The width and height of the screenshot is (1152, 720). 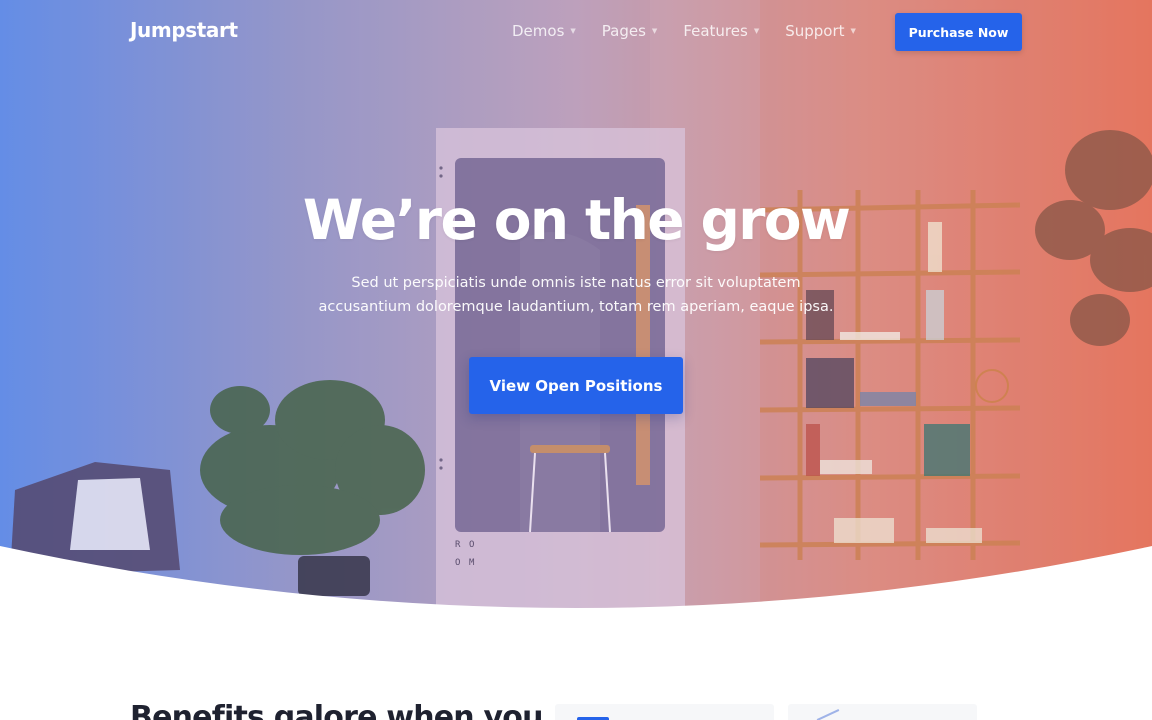 What do you see at coordinates (576, 220) in the screenshot?
I see `hero-title: We’re on the grow` at bounding box center [576, 220].